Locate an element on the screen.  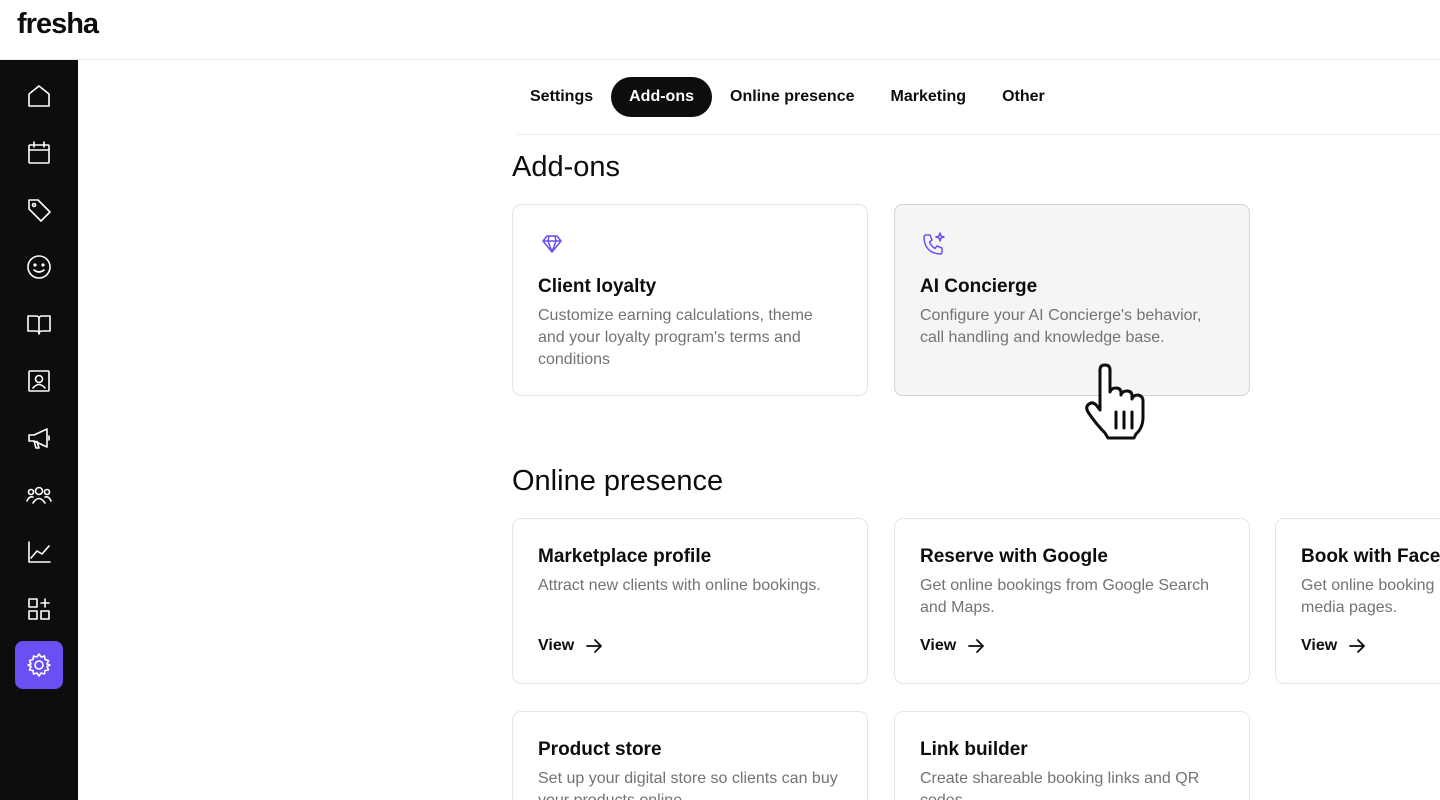
add-apps-icon is located at coordinates (39, 609).